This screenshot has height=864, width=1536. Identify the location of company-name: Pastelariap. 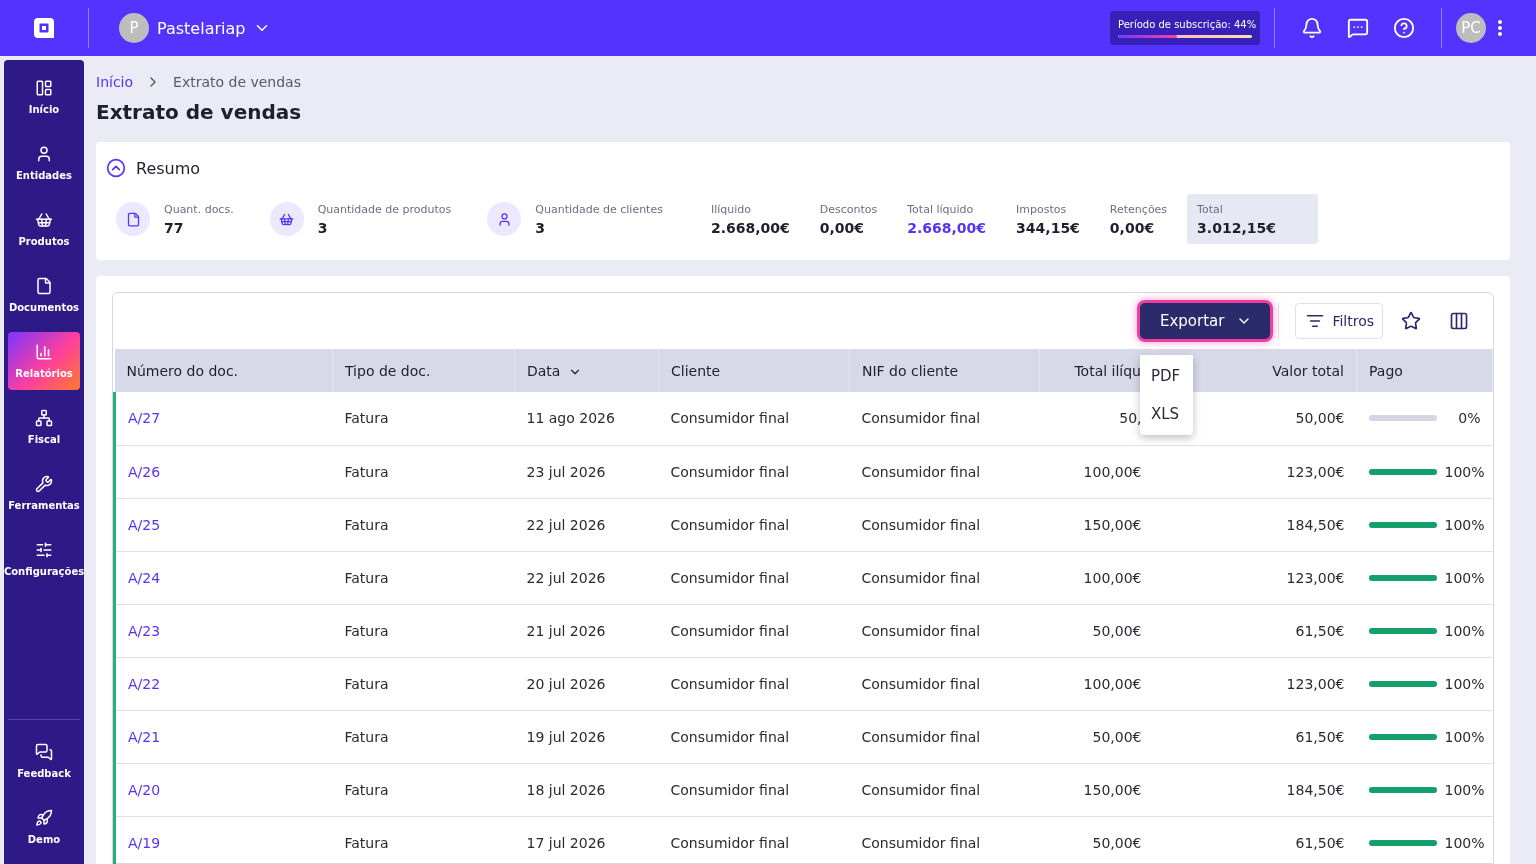
(201, 28).